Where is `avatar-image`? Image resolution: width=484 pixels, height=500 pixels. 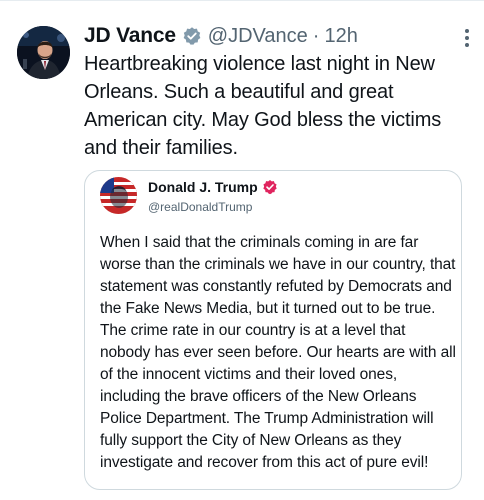
avatar-image is located at coordinates (43, 52).